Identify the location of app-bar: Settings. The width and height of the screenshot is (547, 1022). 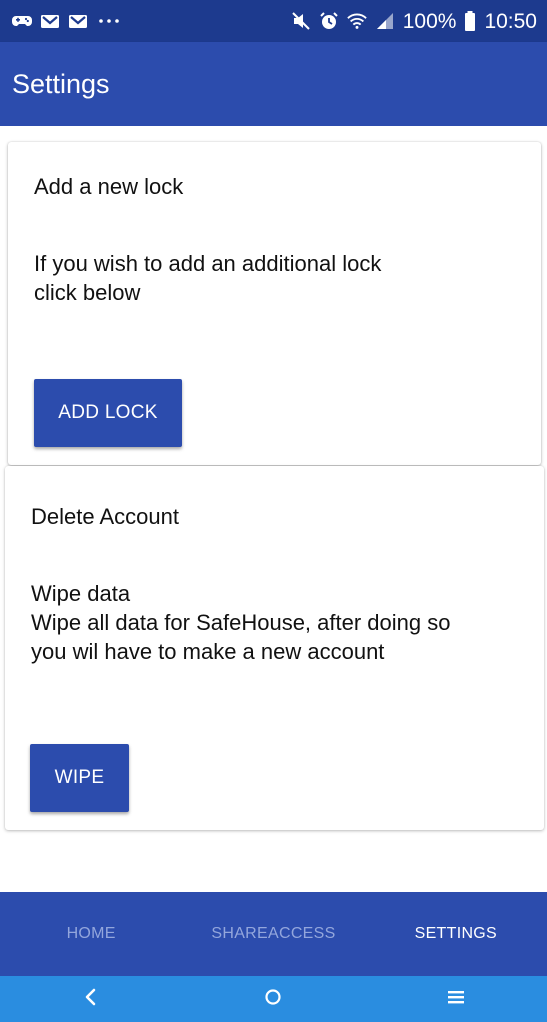
(273, 84).